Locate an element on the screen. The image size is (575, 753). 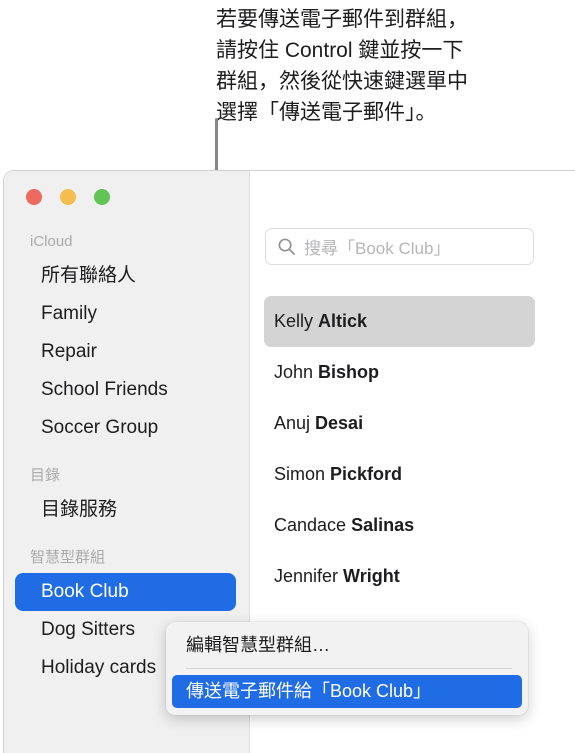
contact-first-name: Candace is located at coordinates (313, 525).